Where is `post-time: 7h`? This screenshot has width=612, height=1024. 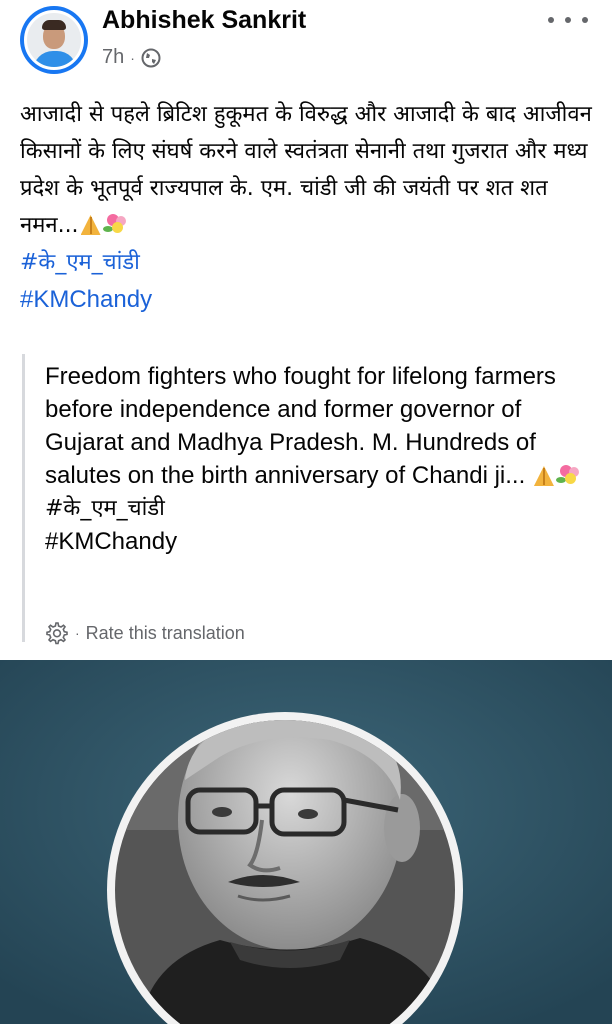
post-time: 7h is located at coordinates (113, 57).